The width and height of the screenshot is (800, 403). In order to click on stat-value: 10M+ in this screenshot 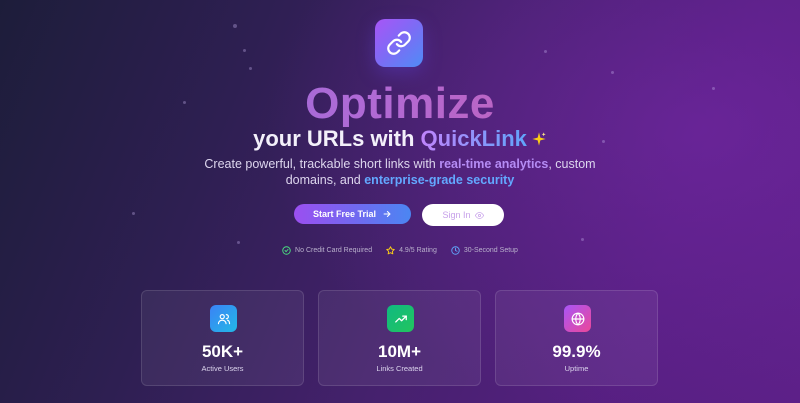, I will do `click(399, 351)`.